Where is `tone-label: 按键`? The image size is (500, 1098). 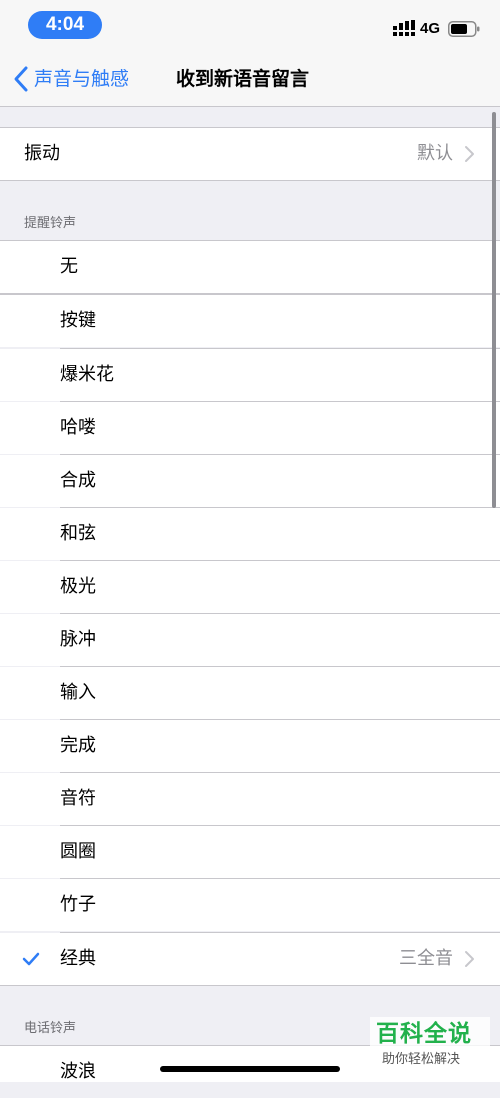
tone-label: 按键 is located at coordinates (78, 320).